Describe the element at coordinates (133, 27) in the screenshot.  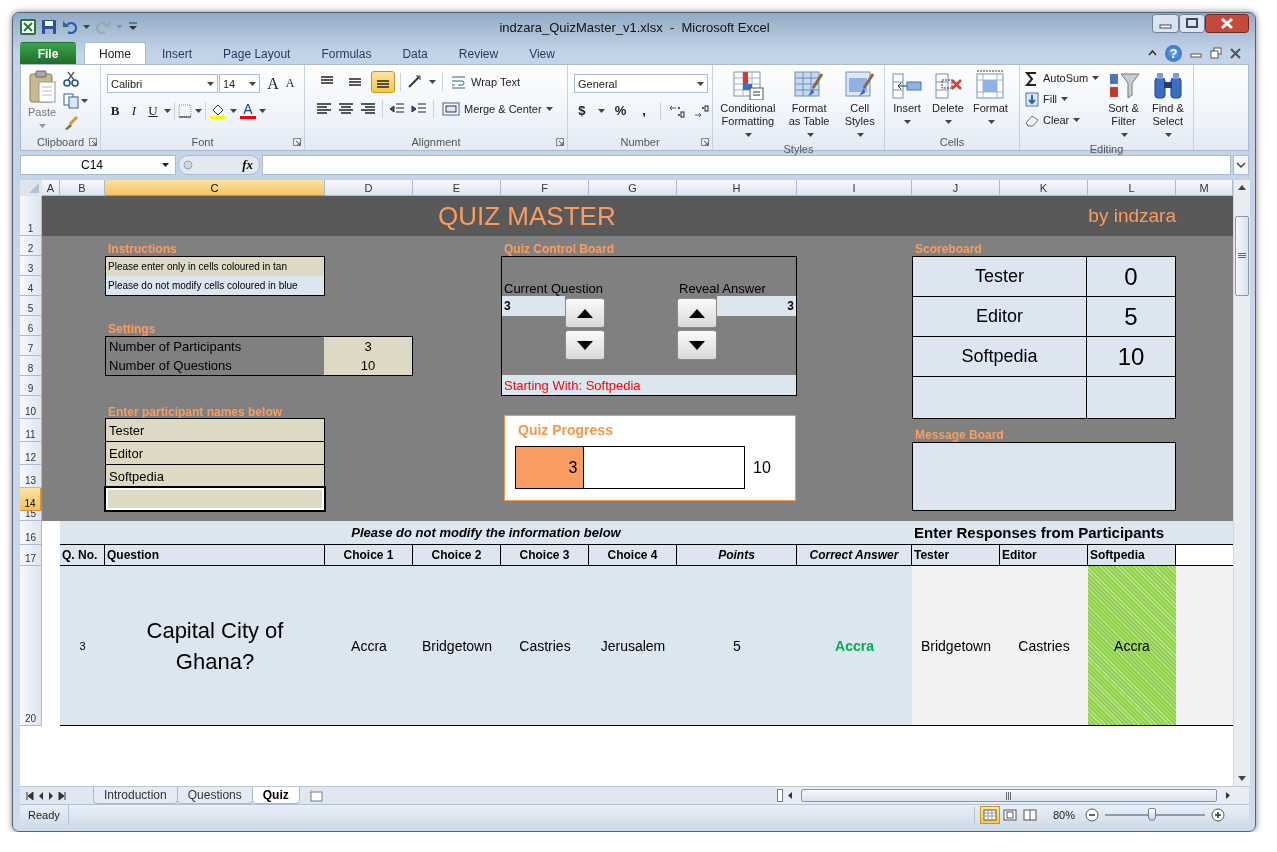
I see `customize-icon` at that location.